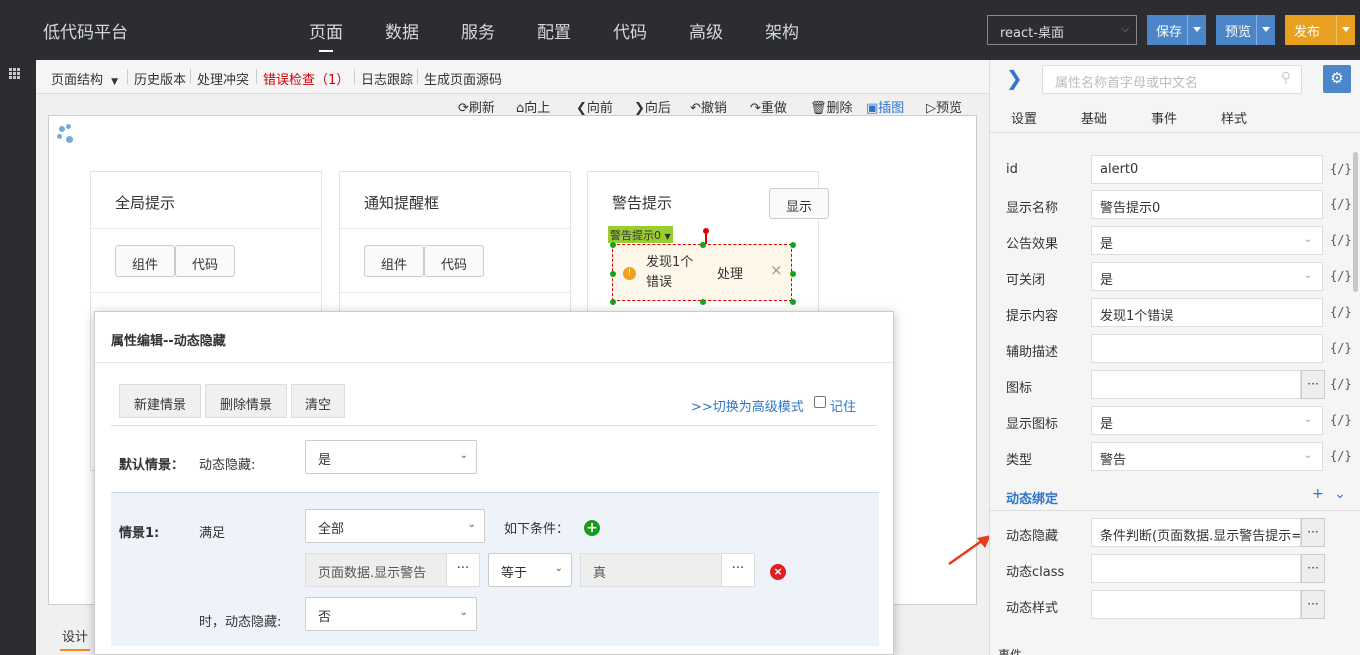 This screenshot has width=1360, height=655. What do you see at coordinates (1337, 79) in the screenshot?
I see `gear-icon: ⚙` at bounding box center [1337, 79].